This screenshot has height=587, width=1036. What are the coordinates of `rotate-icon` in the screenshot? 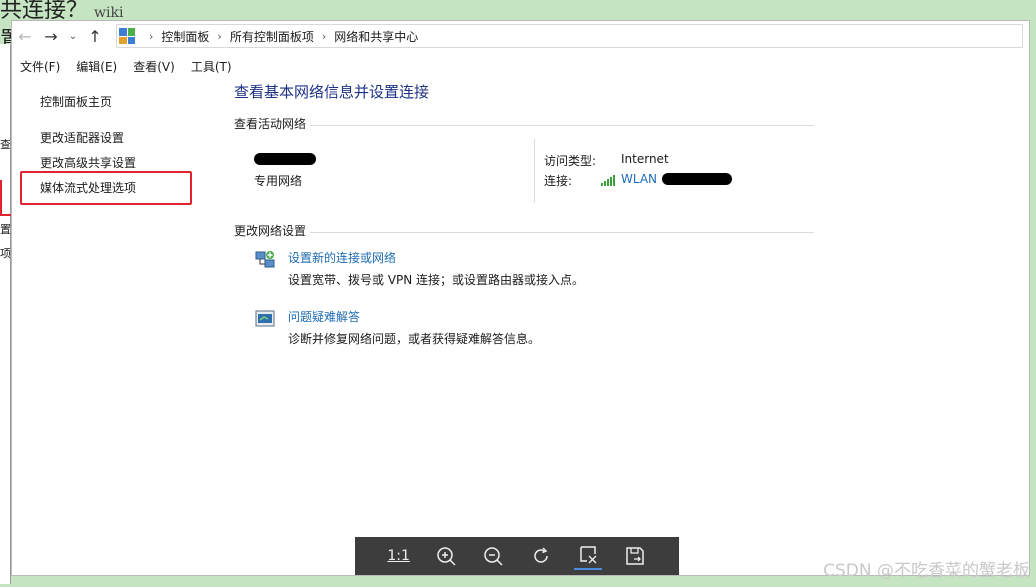 It's located at (540, 555).